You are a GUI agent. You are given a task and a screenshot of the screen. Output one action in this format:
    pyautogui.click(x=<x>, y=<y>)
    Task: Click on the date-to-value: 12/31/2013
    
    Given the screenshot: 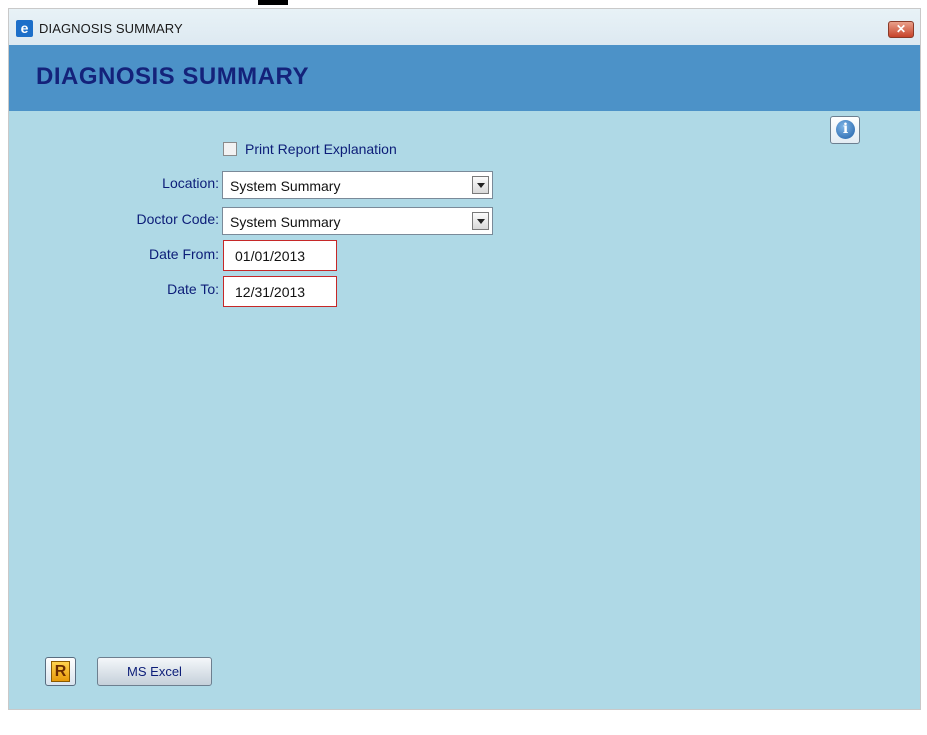 What is the action you would take?
    pyautogui.click(x=270, y=292)
    